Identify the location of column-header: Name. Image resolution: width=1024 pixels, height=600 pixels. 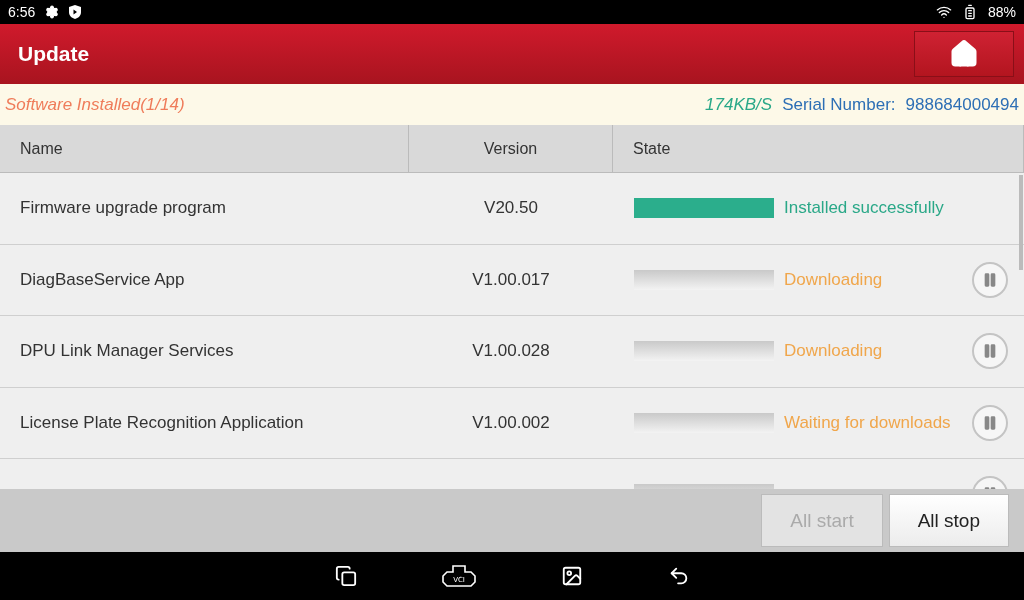
(204, 148).